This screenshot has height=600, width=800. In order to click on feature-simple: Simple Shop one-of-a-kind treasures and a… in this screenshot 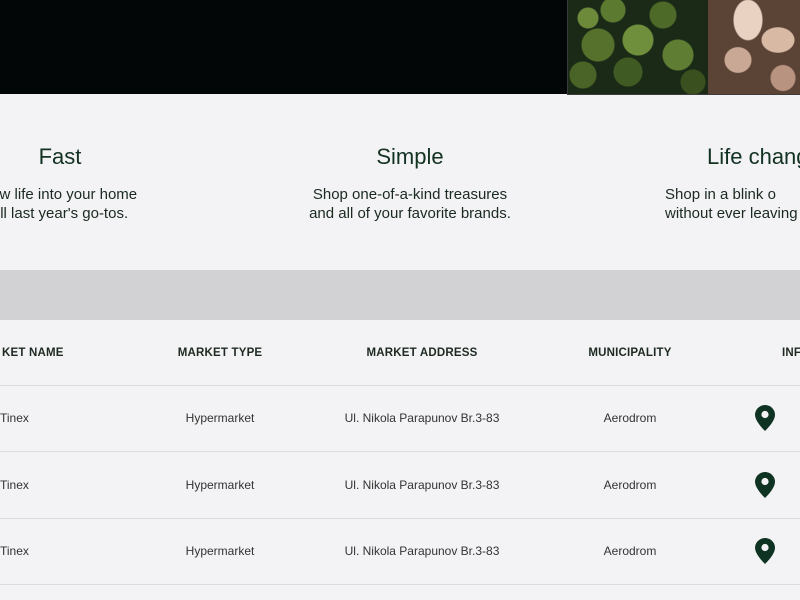, I will do `click(410, 183)`.